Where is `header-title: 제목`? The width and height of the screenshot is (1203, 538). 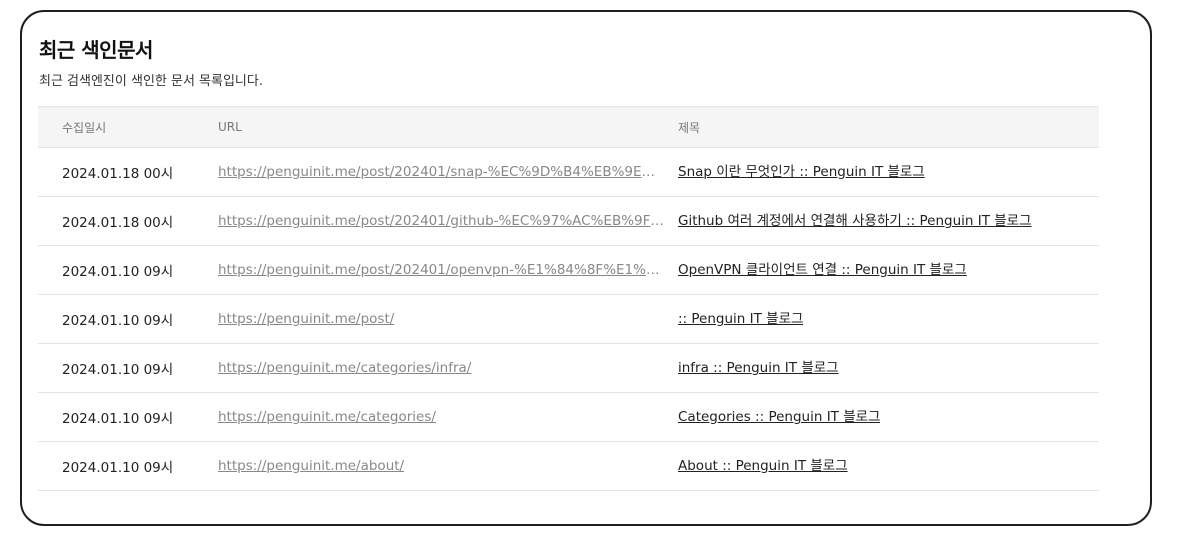 header-title: 제목 is located at coordinates (689, 127).